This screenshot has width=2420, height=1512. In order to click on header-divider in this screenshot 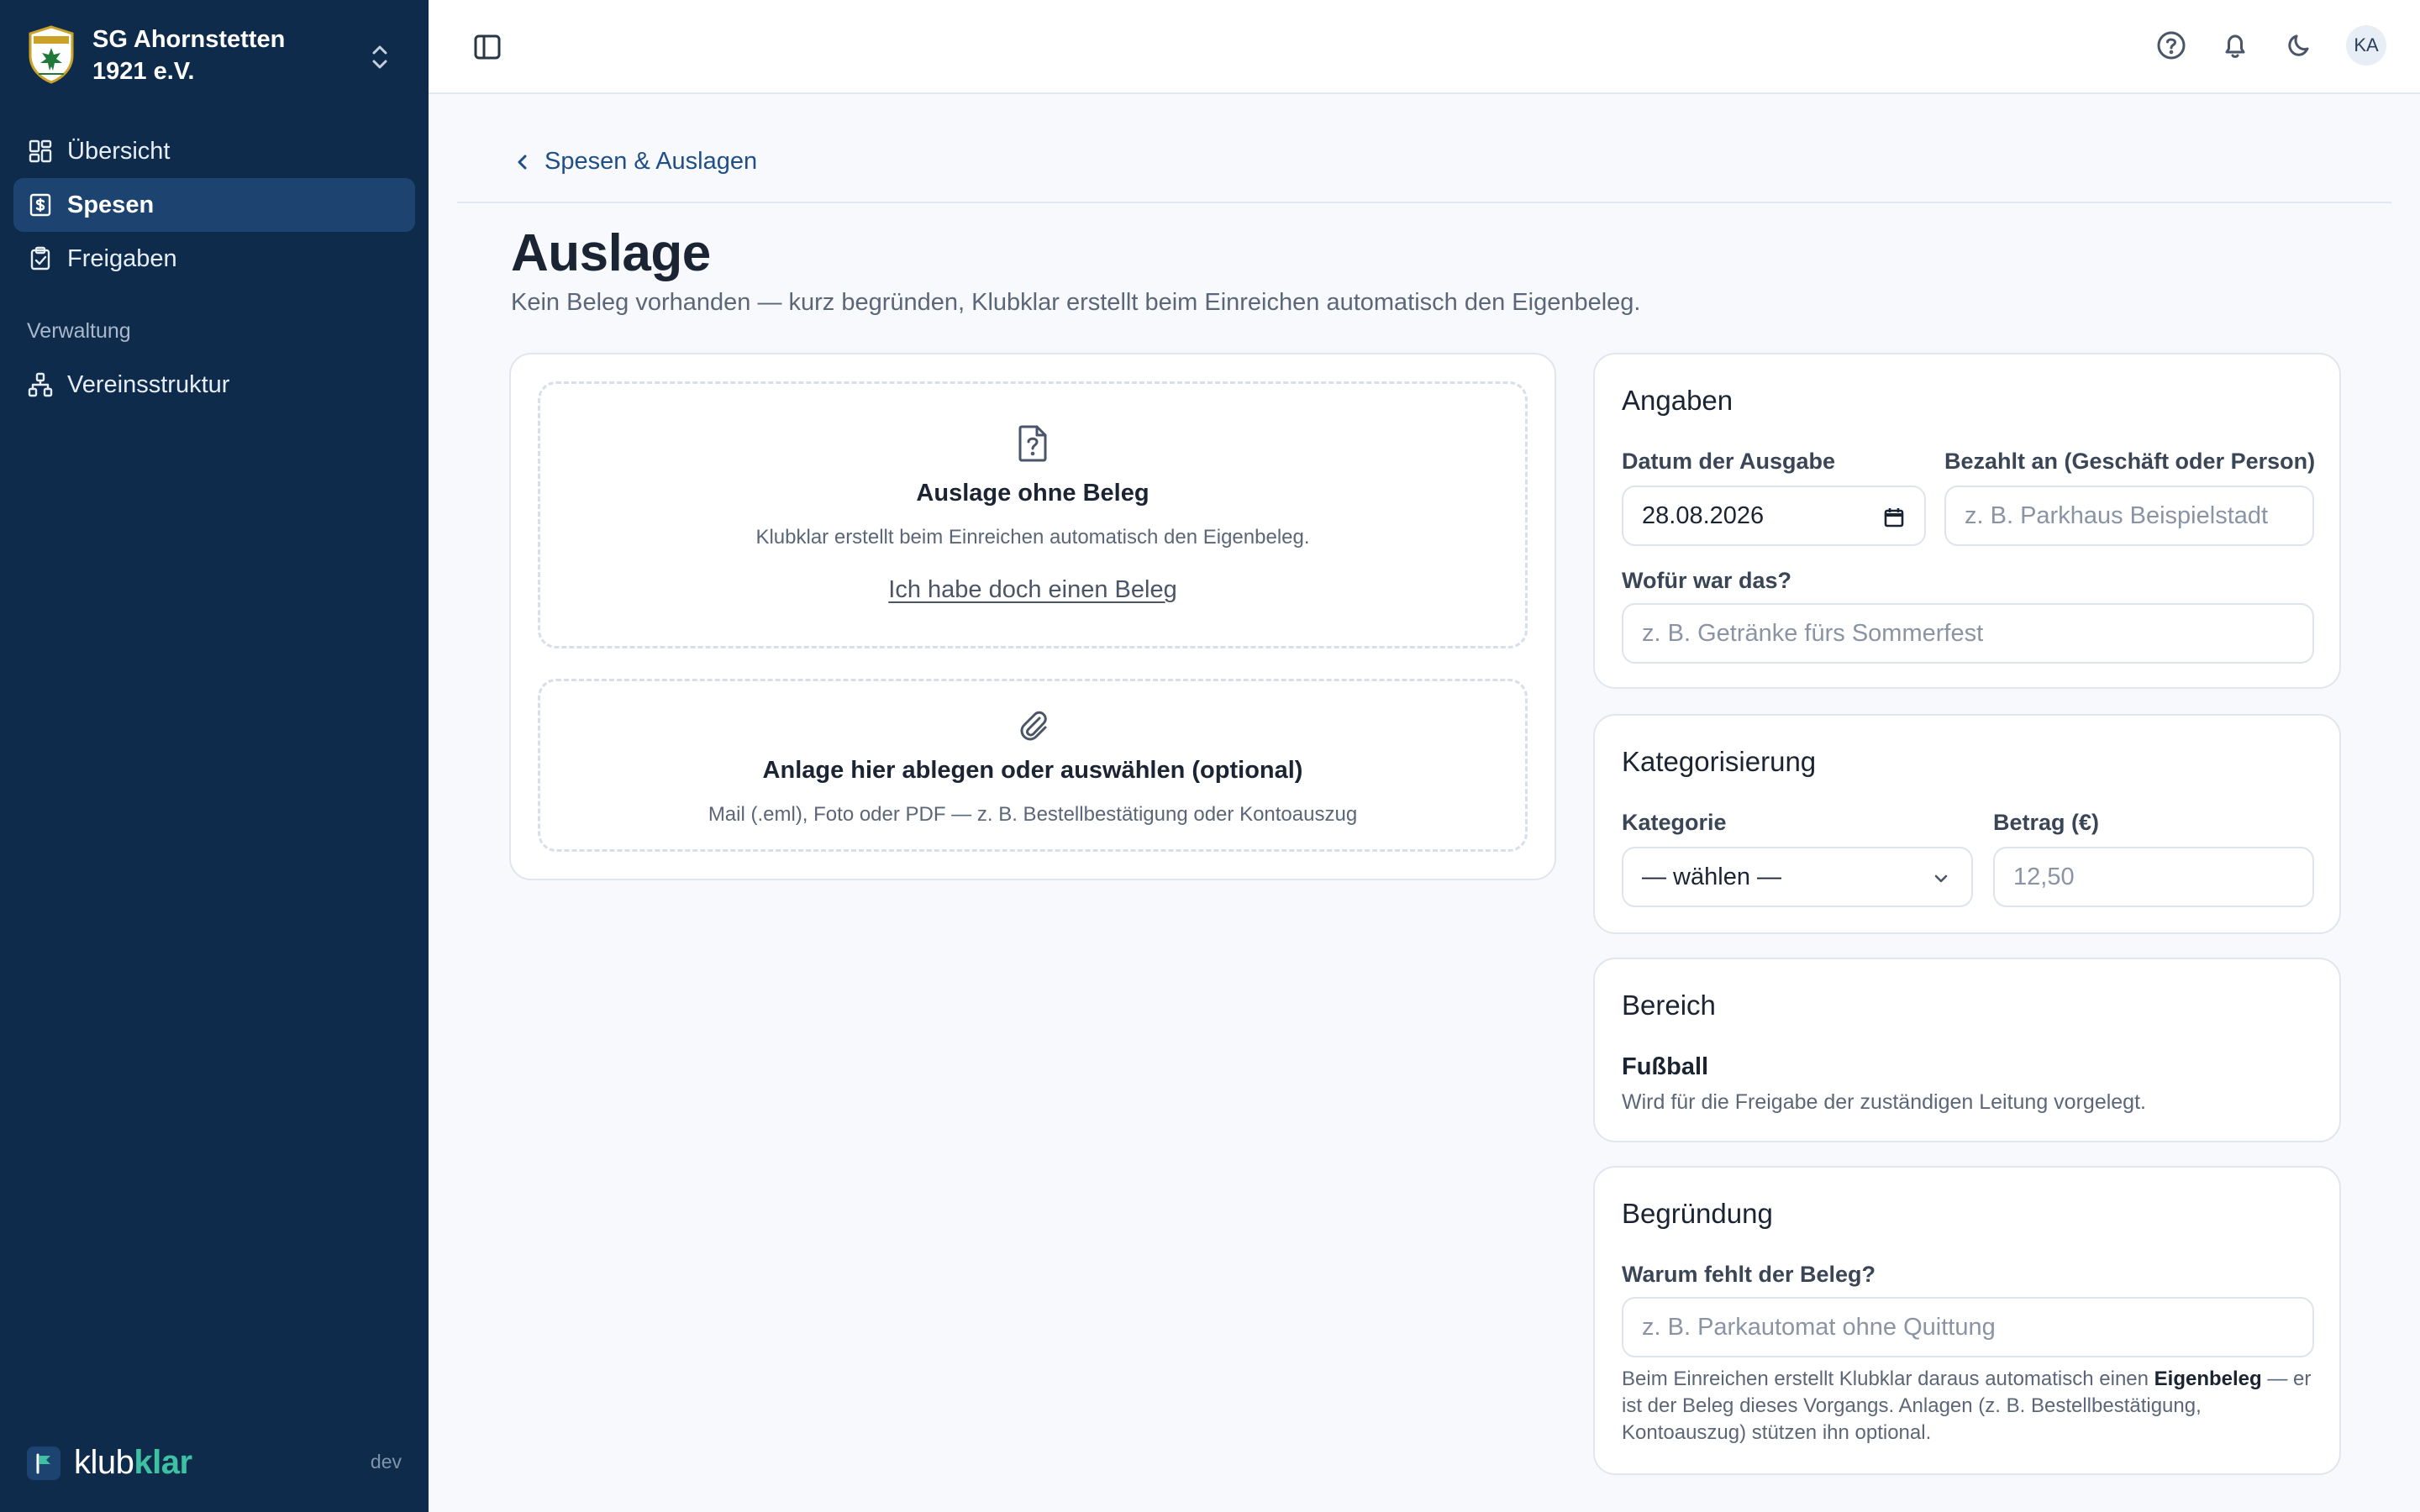, I will do `click(1424, 202)`.